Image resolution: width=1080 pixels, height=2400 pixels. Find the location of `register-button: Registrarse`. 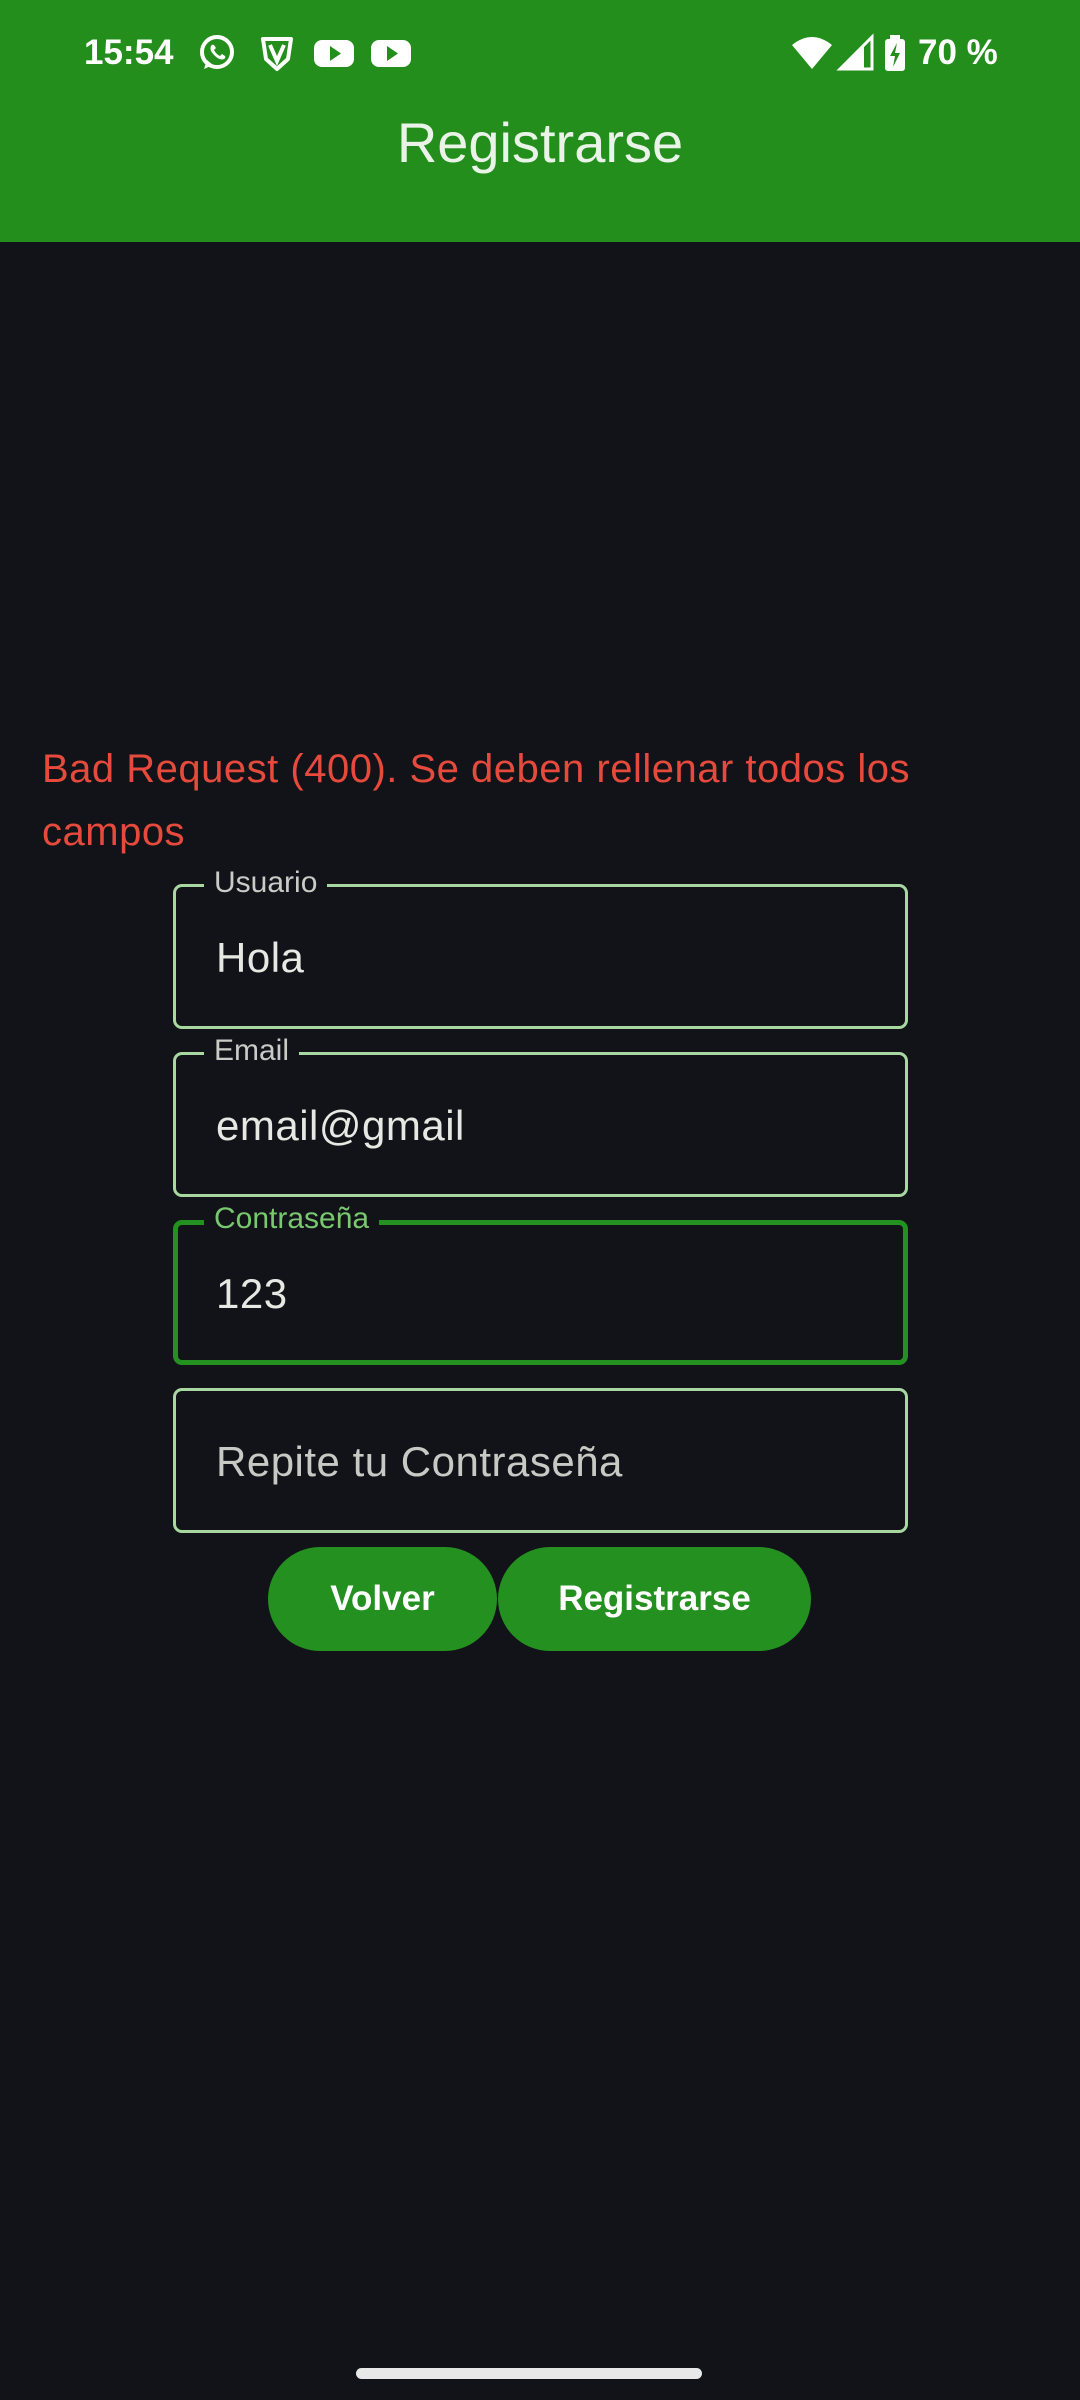

register-button: Registrarse is located at coordinates (654, 1599).